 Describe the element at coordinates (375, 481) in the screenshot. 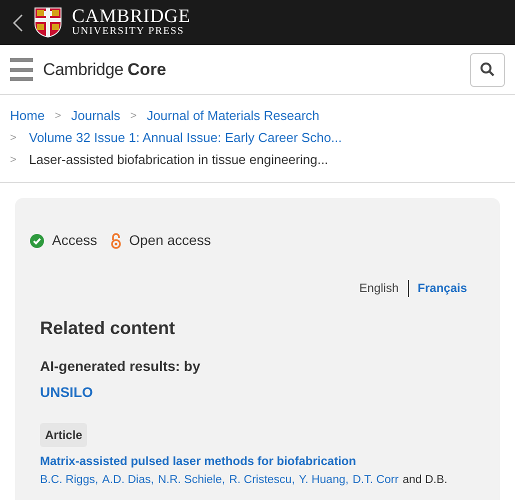

I see `author-link: D.T. Corr` at that location.